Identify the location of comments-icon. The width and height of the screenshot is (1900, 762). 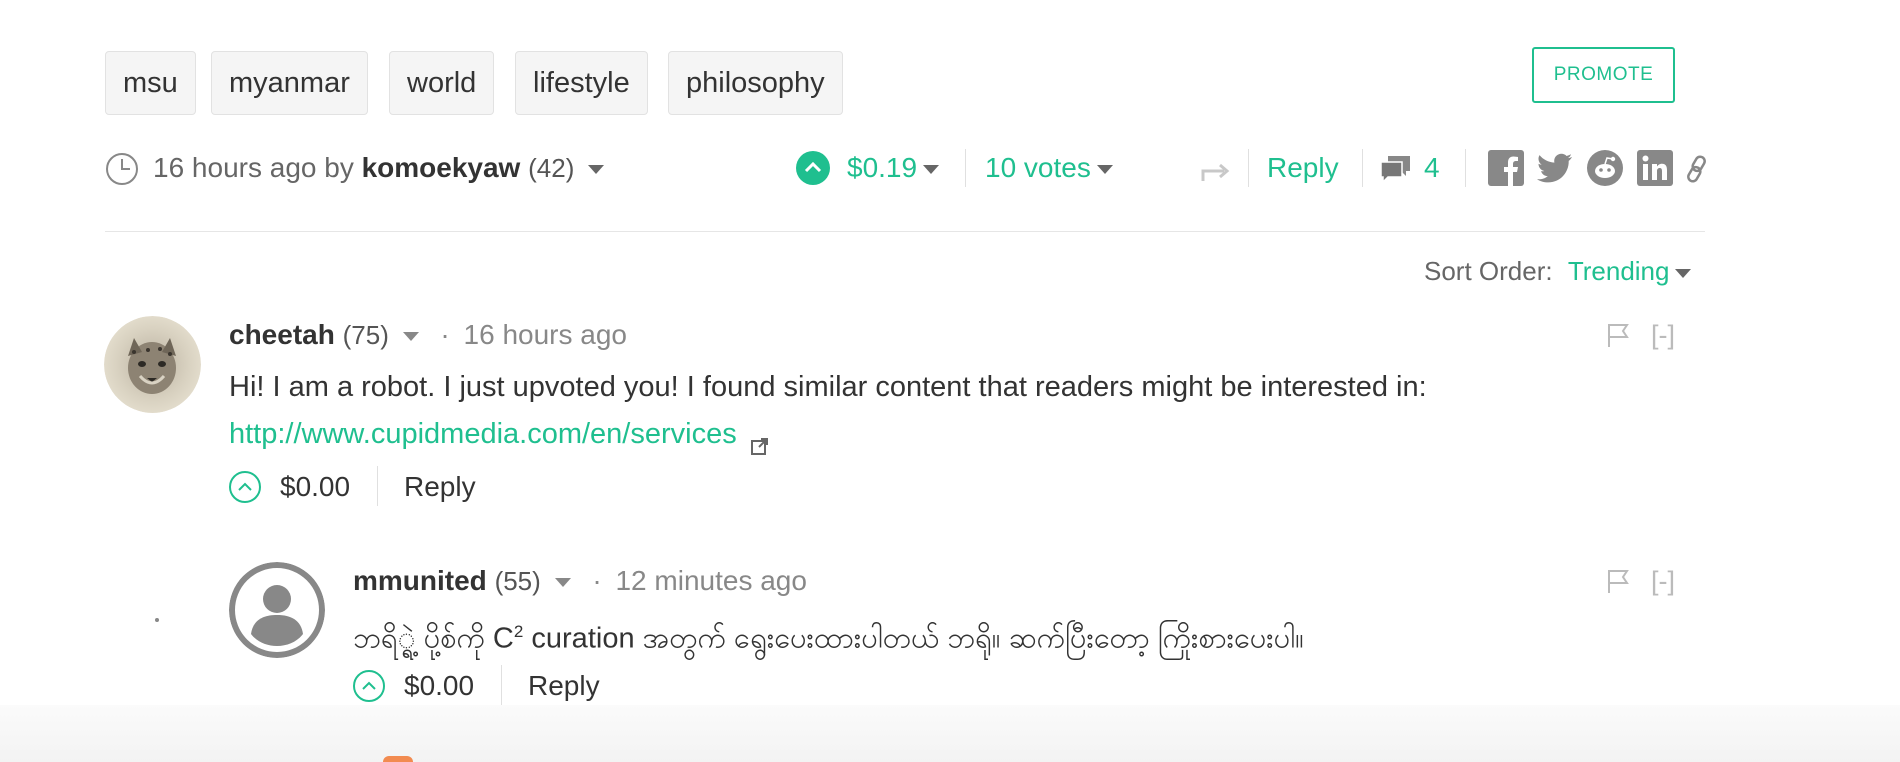
(1396, 169).